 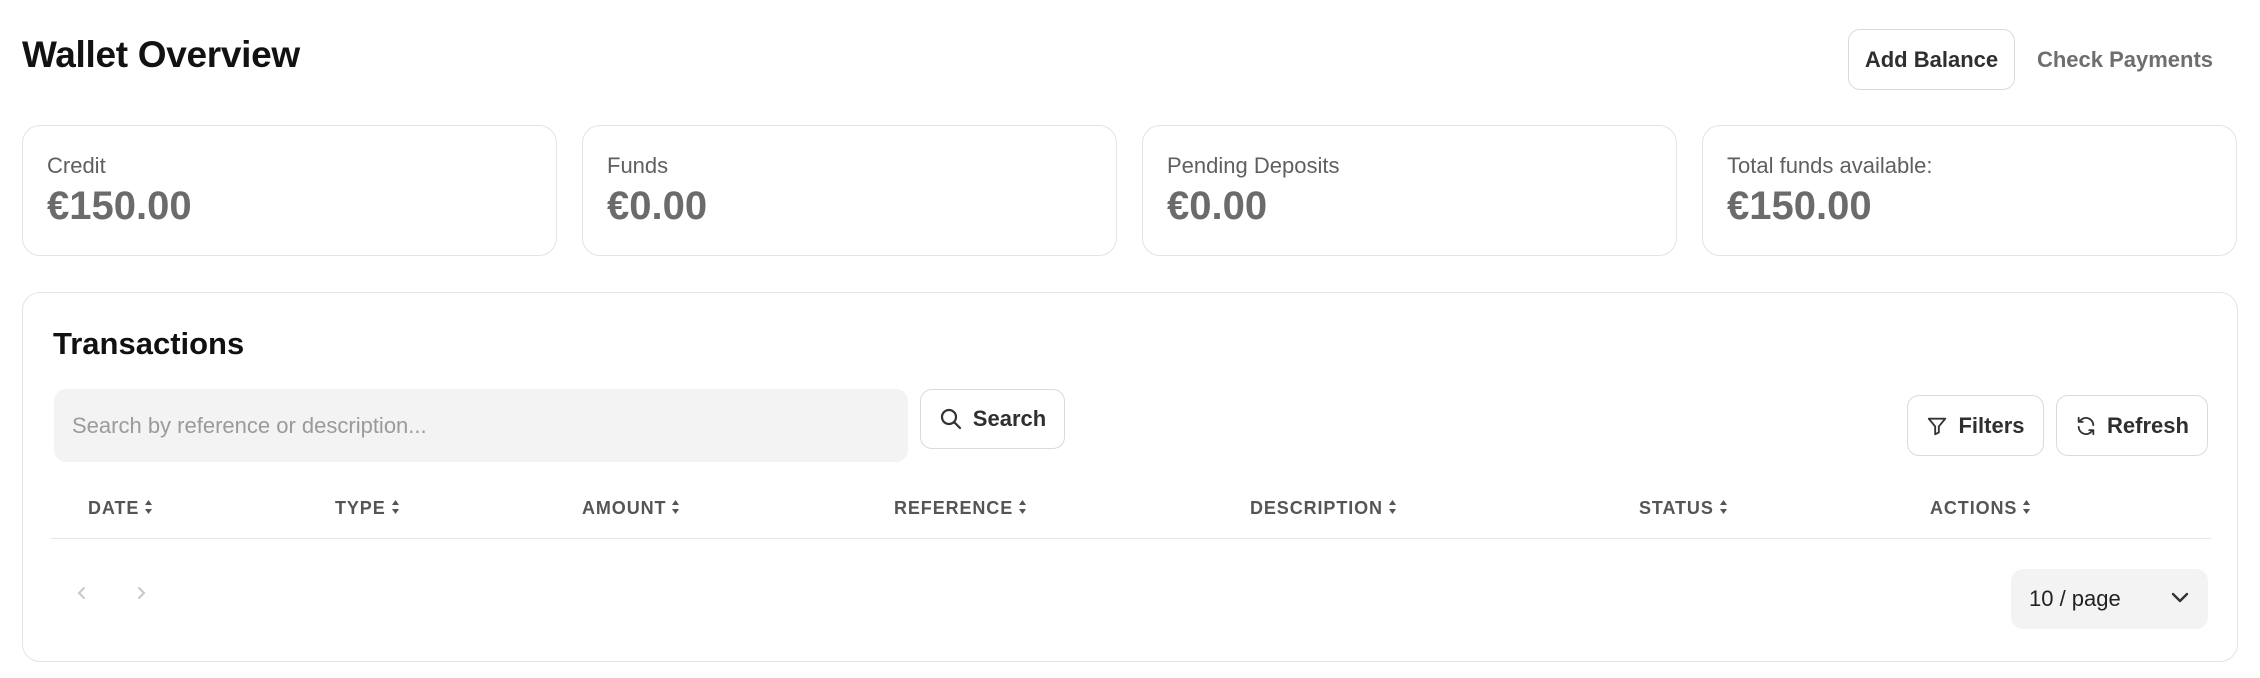 I want to click on filter-icon, so click(x=1937, y=426).